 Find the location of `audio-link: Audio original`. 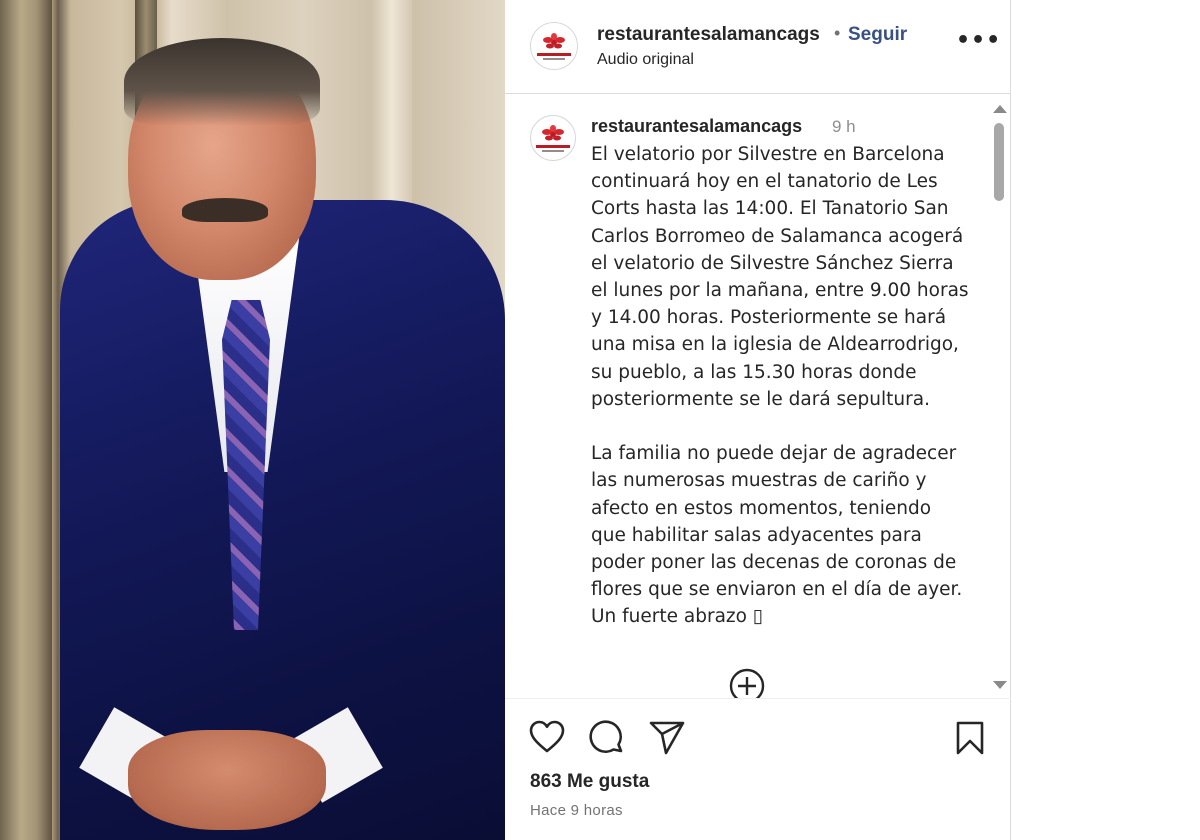

audio-link: Audio original is located at coordinates (645, 60).